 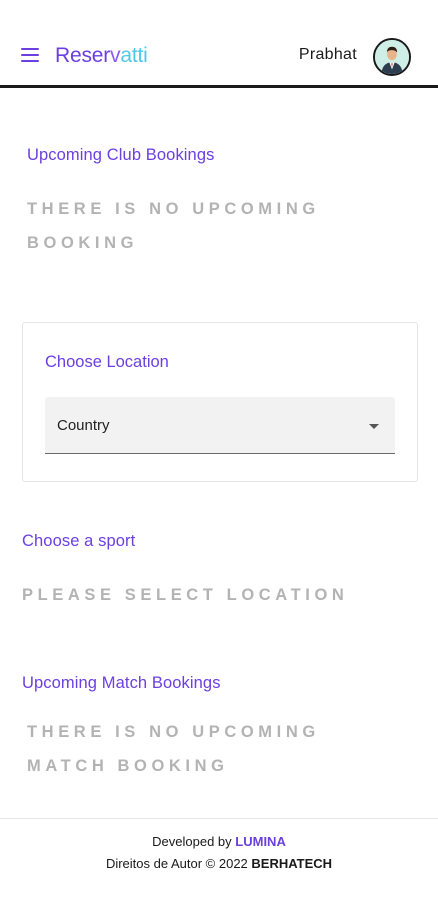 What do you see at coordinates (220, 425) in the screenshot?
I see `country-select: Country` at bounding box center [220, 425].